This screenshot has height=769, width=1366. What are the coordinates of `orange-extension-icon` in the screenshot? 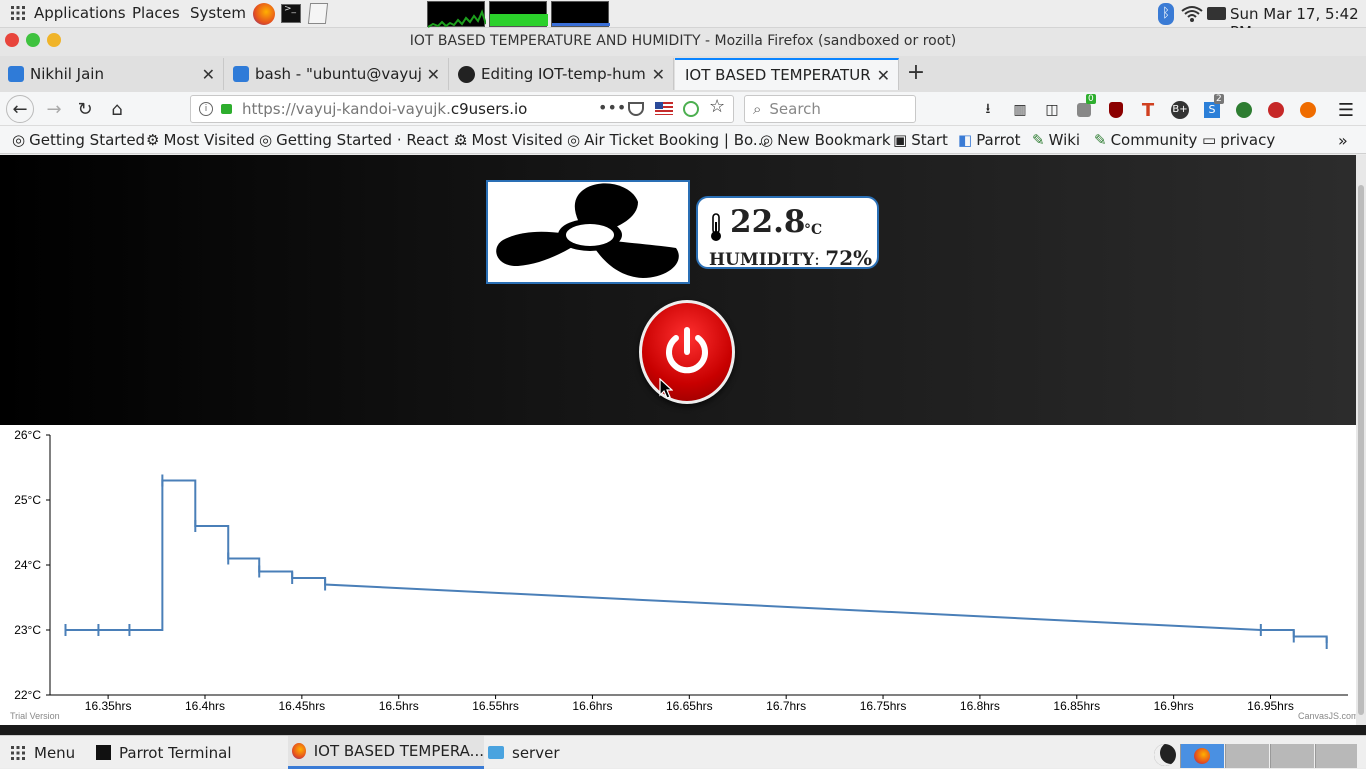 It's located at (1308, 110).